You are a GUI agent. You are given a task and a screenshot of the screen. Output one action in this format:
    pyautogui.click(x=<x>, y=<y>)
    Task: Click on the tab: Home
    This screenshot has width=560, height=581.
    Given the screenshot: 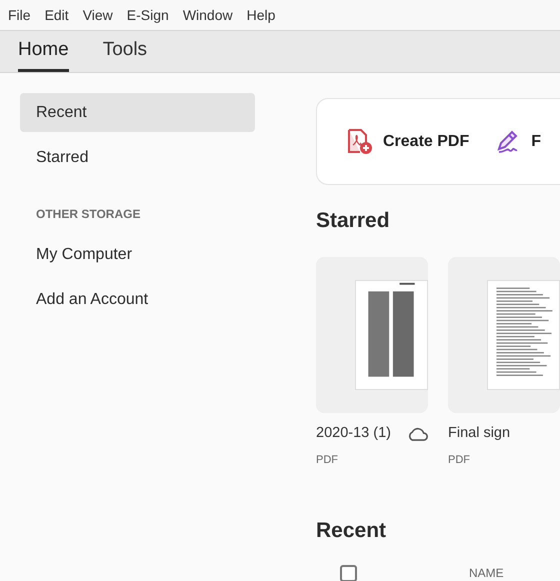 What is the action you would take?
    pyautogui.click(x=43, y=51)
    